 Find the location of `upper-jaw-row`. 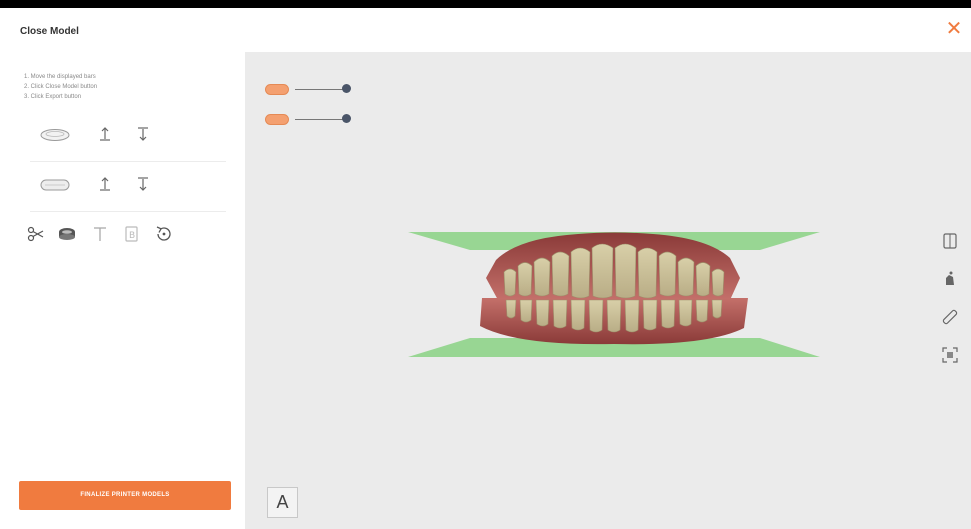

upper-jaw-row is located at coordinates (128, 137).